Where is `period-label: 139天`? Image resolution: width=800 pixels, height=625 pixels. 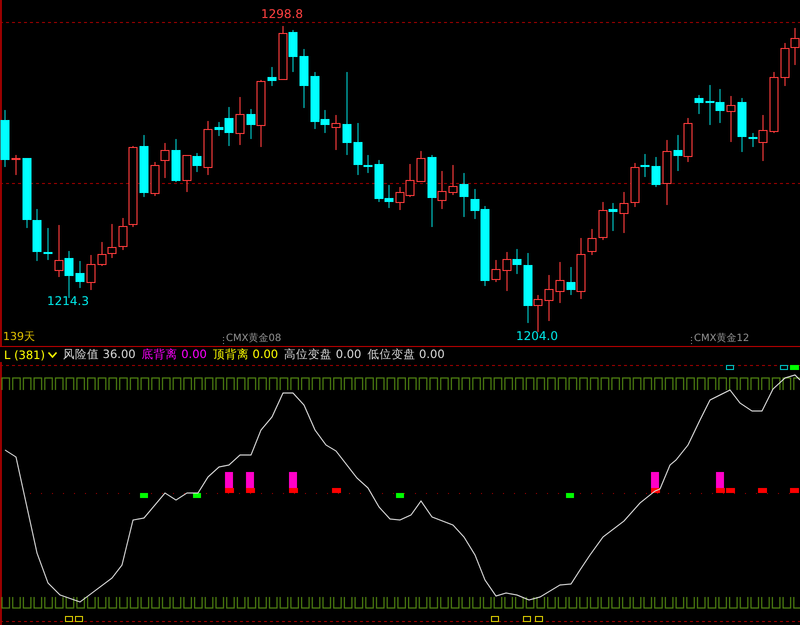 period-label: 139天 is located at coordinates (19, 336).